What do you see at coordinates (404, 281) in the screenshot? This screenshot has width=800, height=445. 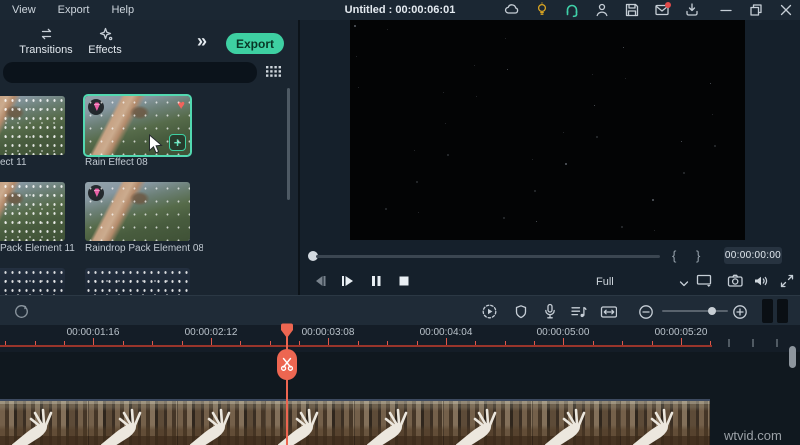 I see `stop-button` at bounding box center [404, 281].